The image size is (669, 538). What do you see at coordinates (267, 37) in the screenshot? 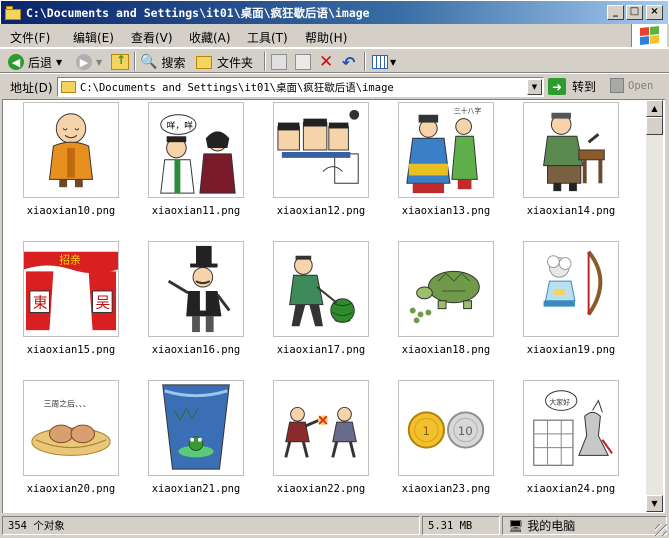
I see `menu-tools: 工具(T)` at bounding box center [267, 37].